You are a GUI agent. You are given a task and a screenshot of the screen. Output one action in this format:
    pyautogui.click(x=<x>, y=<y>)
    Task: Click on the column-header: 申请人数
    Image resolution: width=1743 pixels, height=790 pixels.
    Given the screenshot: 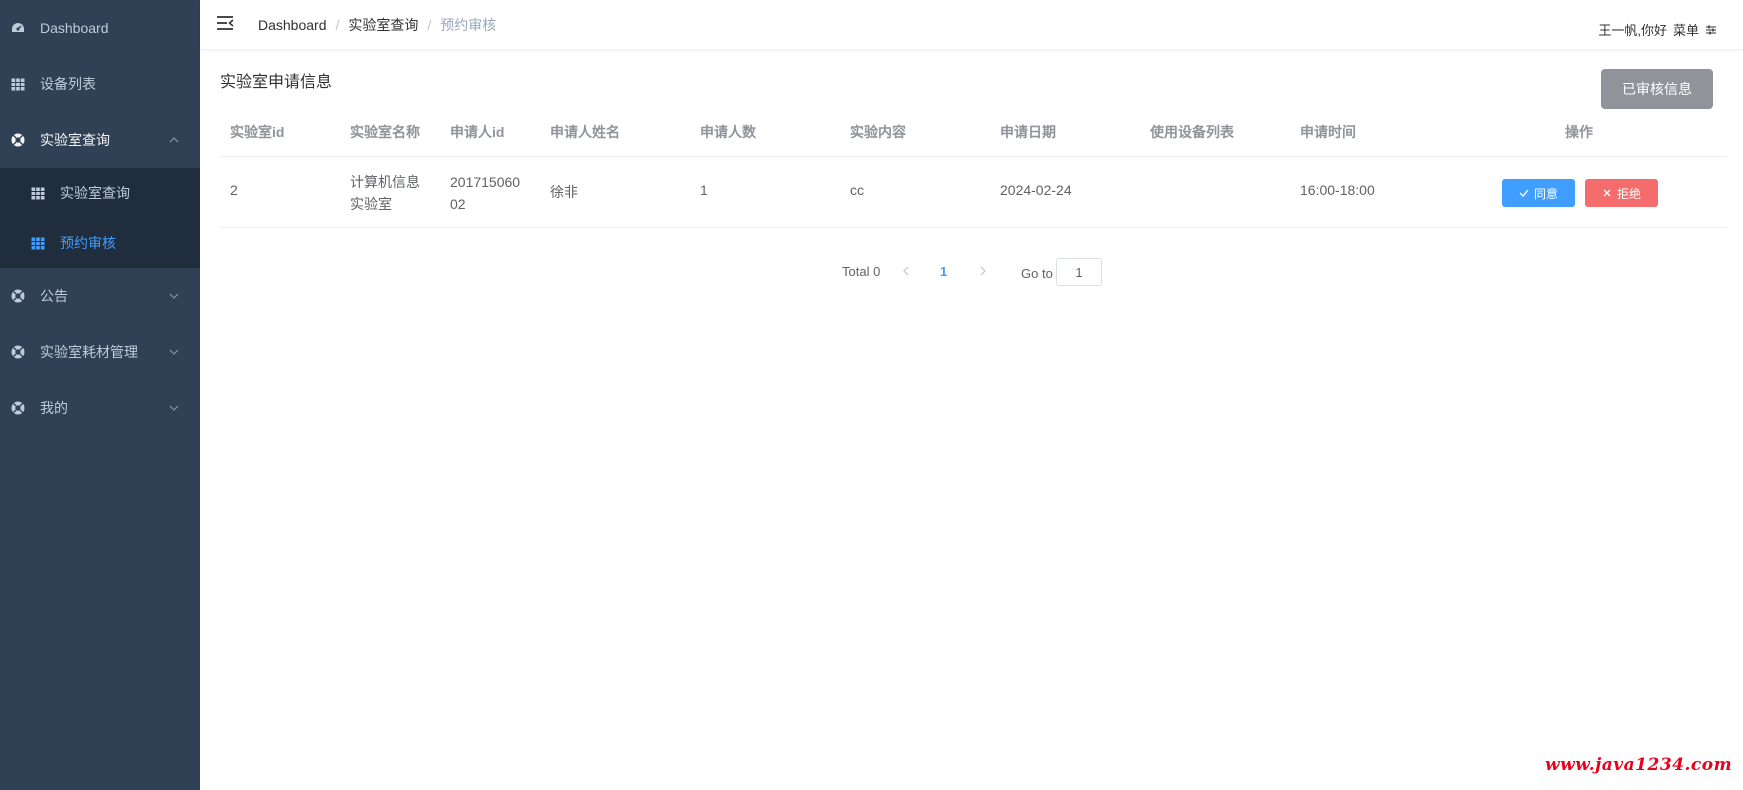 What is the action you would take?
    pyautogui.click(x=728, y=132)
    